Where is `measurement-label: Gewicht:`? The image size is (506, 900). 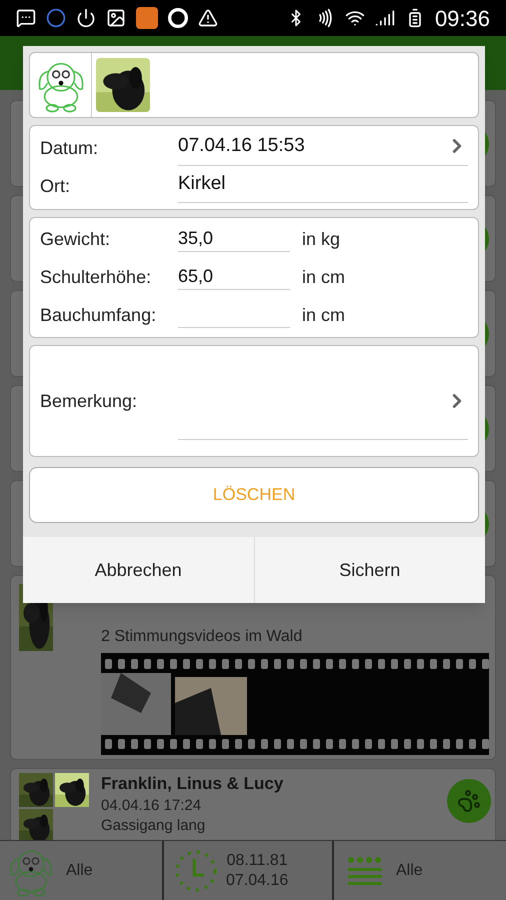
measurement-label: Gewicht: is located at coordinates (76, 239).